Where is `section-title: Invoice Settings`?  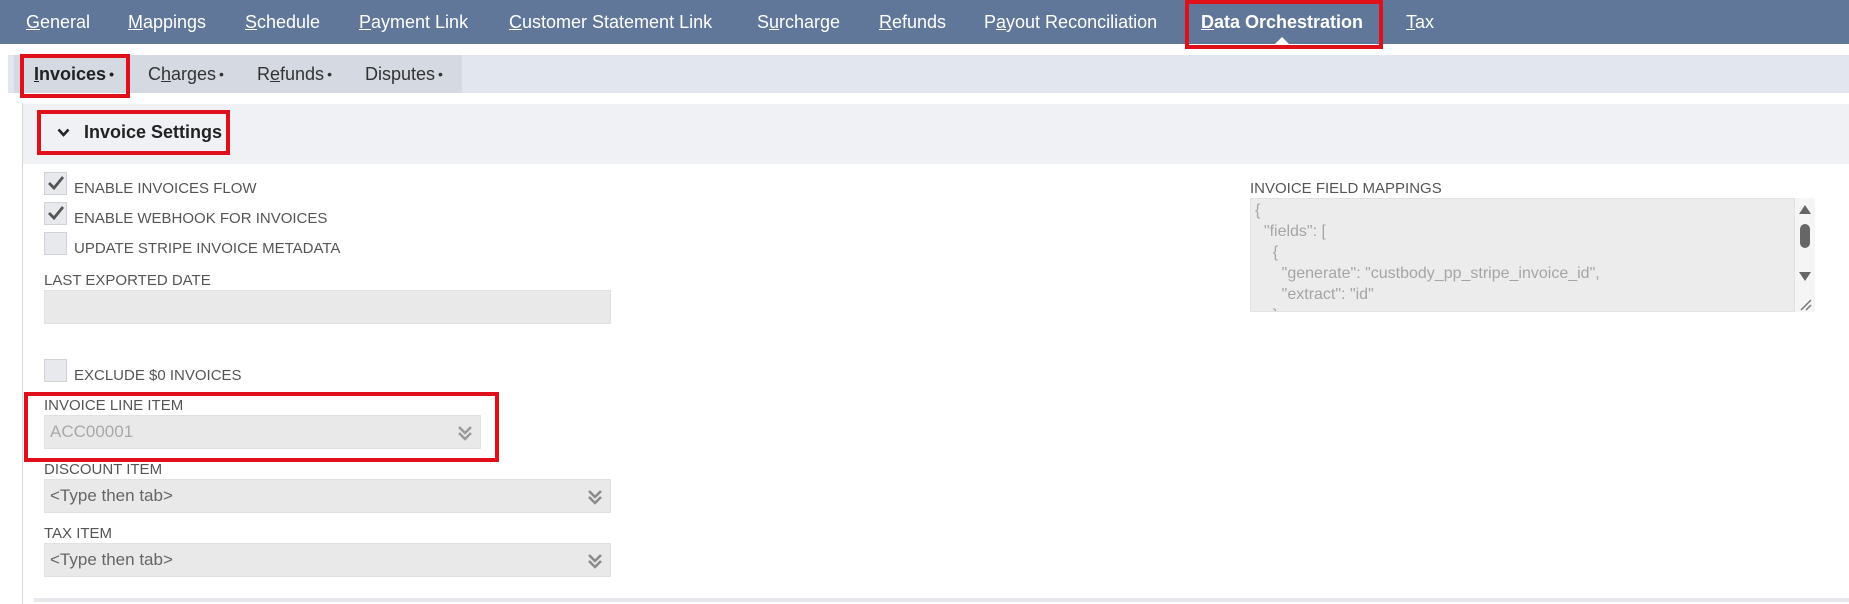 section-title: Invoice Settings is located at coordinates (153, 132).